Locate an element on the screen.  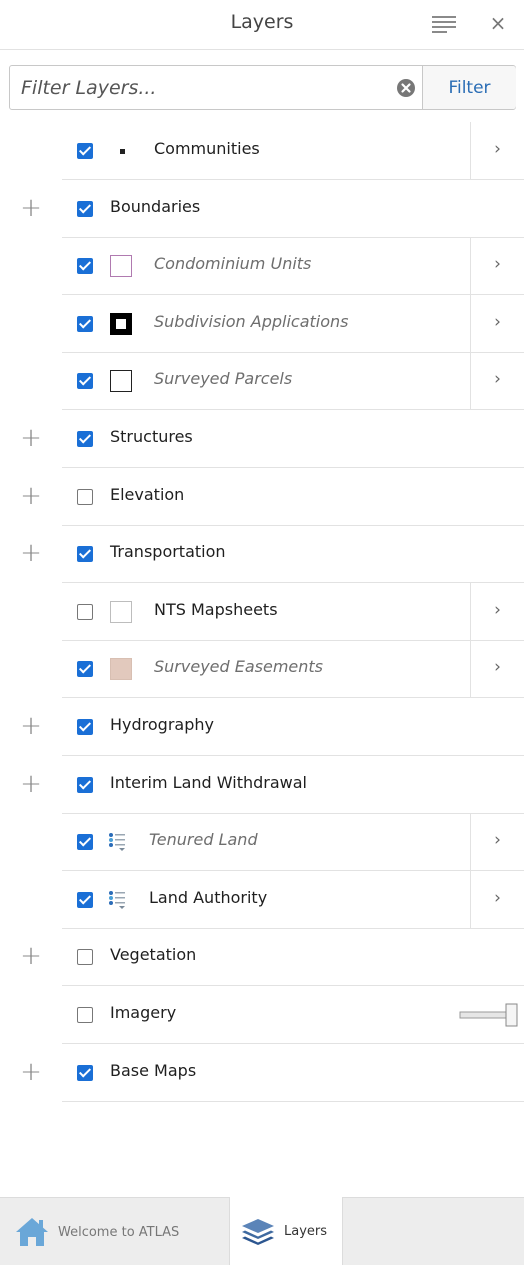
layer-row-transportation: + Transportation is located at coordinates (262, 554).